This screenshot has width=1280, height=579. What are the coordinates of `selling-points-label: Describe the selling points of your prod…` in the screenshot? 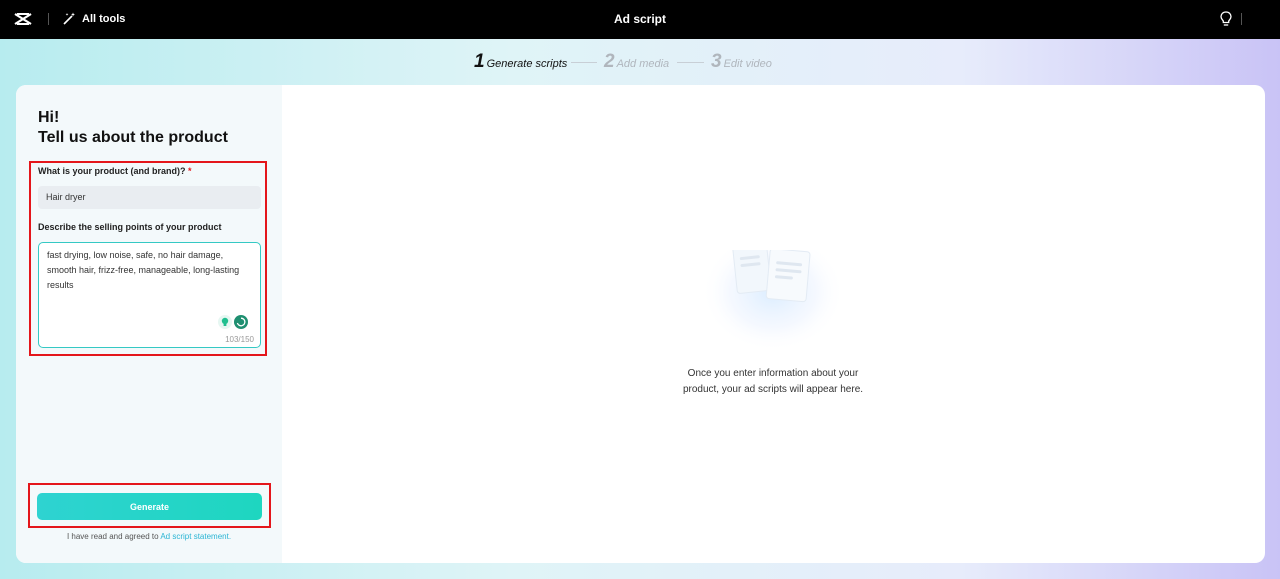 It's located at (130, 227).